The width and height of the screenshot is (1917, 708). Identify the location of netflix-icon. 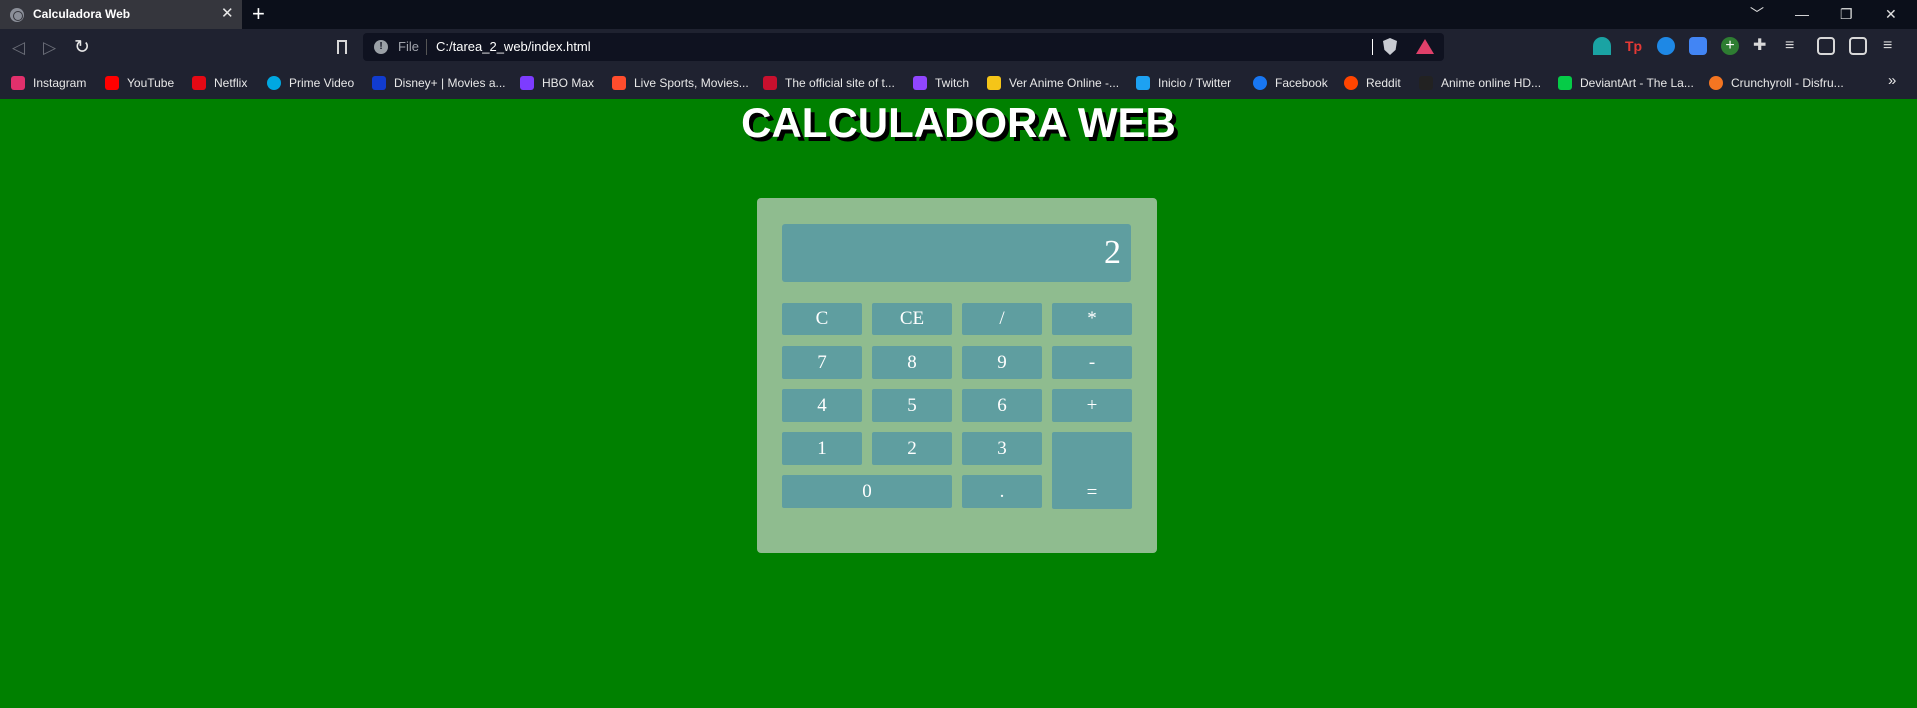
(199, 82).